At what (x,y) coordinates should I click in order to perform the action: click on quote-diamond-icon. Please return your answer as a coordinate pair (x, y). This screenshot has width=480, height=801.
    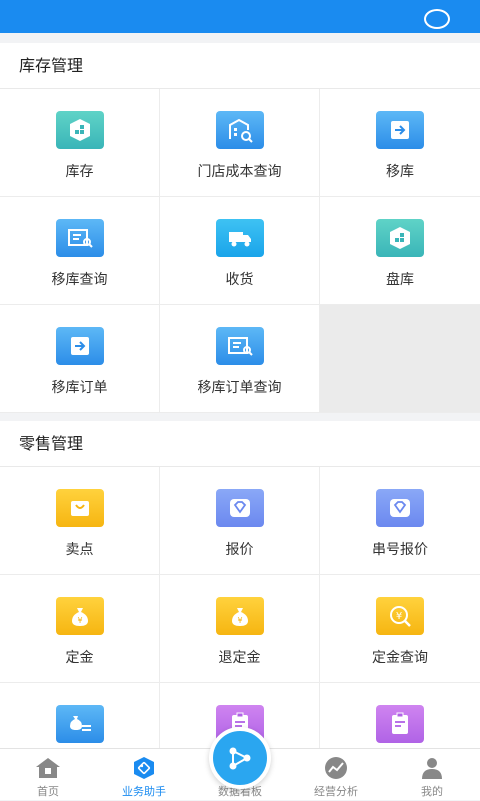
    Looking at the image, I should click on (239, 508).